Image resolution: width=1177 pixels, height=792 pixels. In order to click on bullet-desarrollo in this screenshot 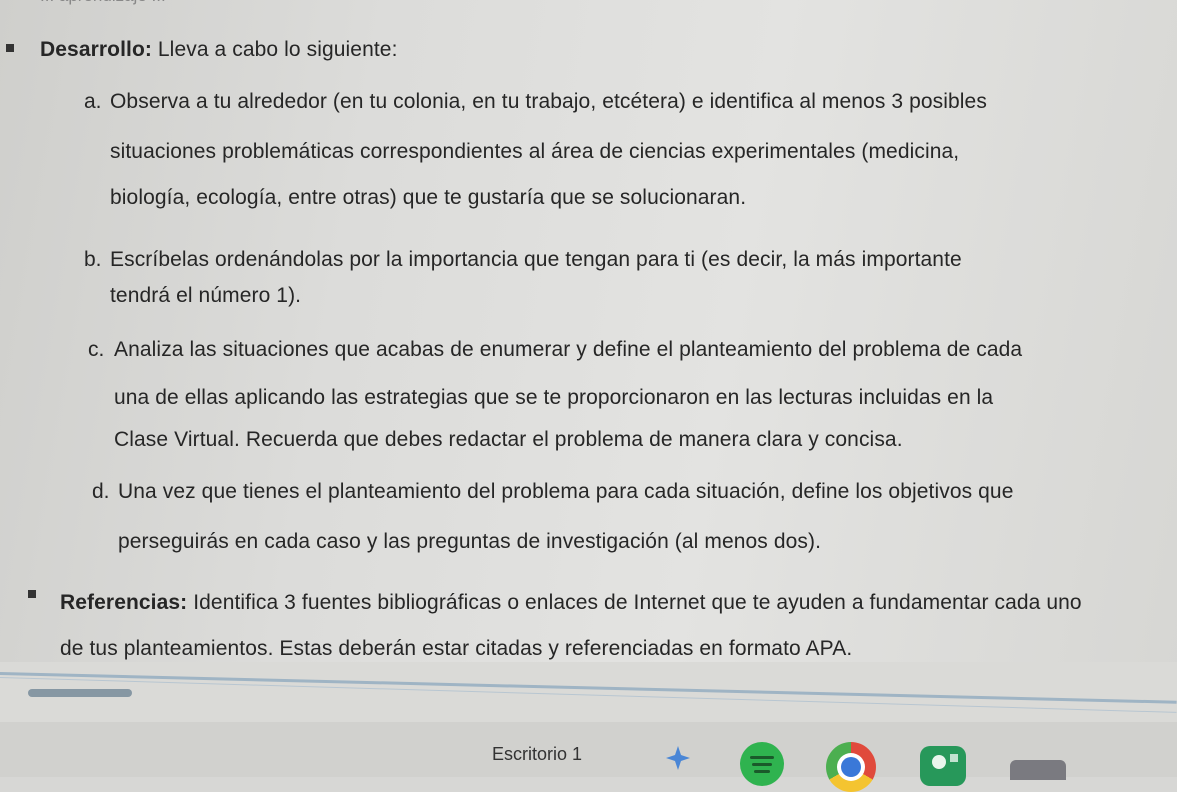, I will do `click(10, 48)`.